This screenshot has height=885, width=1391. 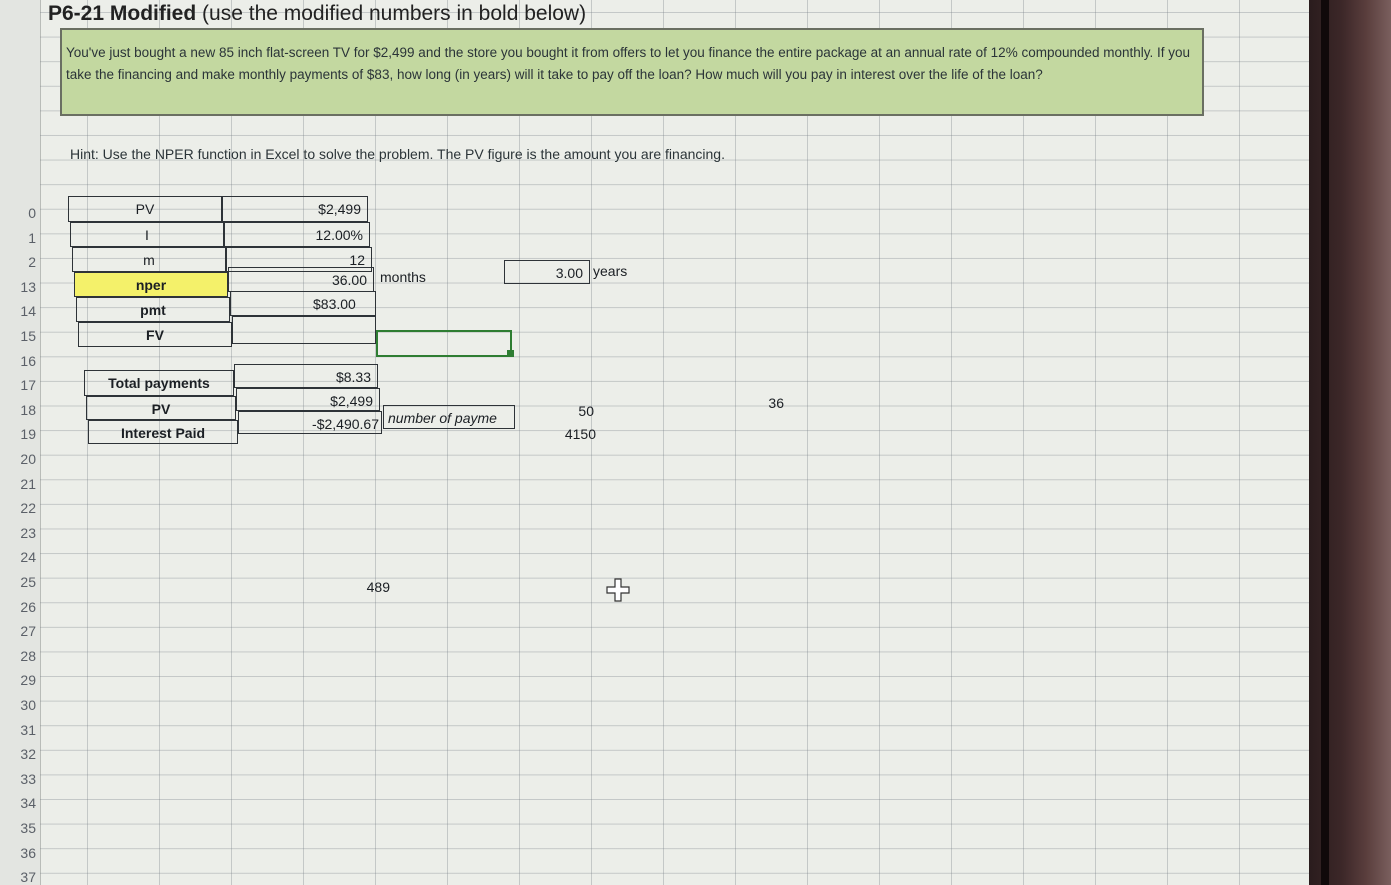 I want to click on cell-pv-value: $2,499, so click(x=295, y=209).